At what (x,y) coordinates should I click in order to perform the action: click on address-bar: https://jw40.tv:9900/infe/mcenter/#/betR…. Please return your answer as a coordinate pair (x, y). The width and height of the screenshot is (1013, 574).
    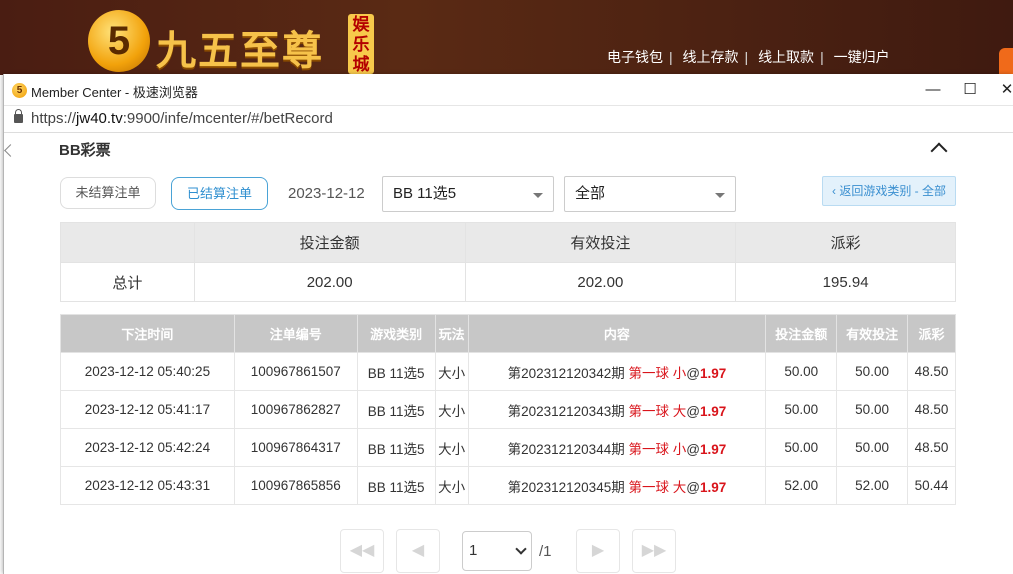
    Looking at the image, I should click on (508, 119).